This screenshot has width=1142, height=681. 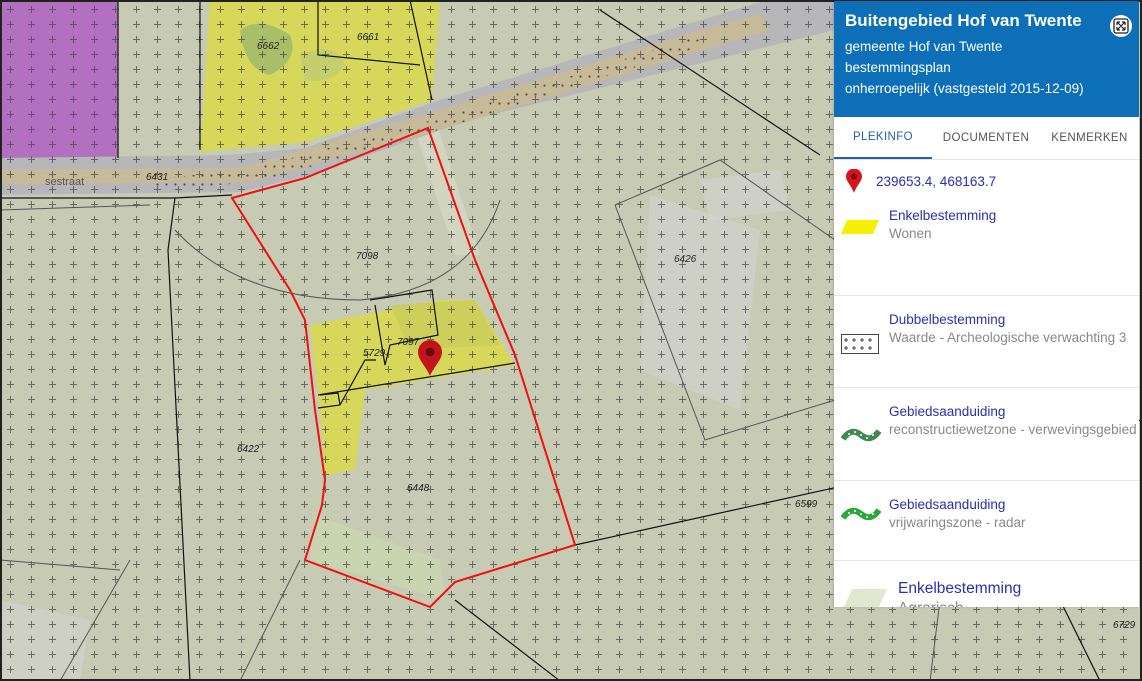 What do you see at coordinates (1017, 603) in the screenshot?
I see `item-value: Agrarisch` at bounding box center [1017, 603].